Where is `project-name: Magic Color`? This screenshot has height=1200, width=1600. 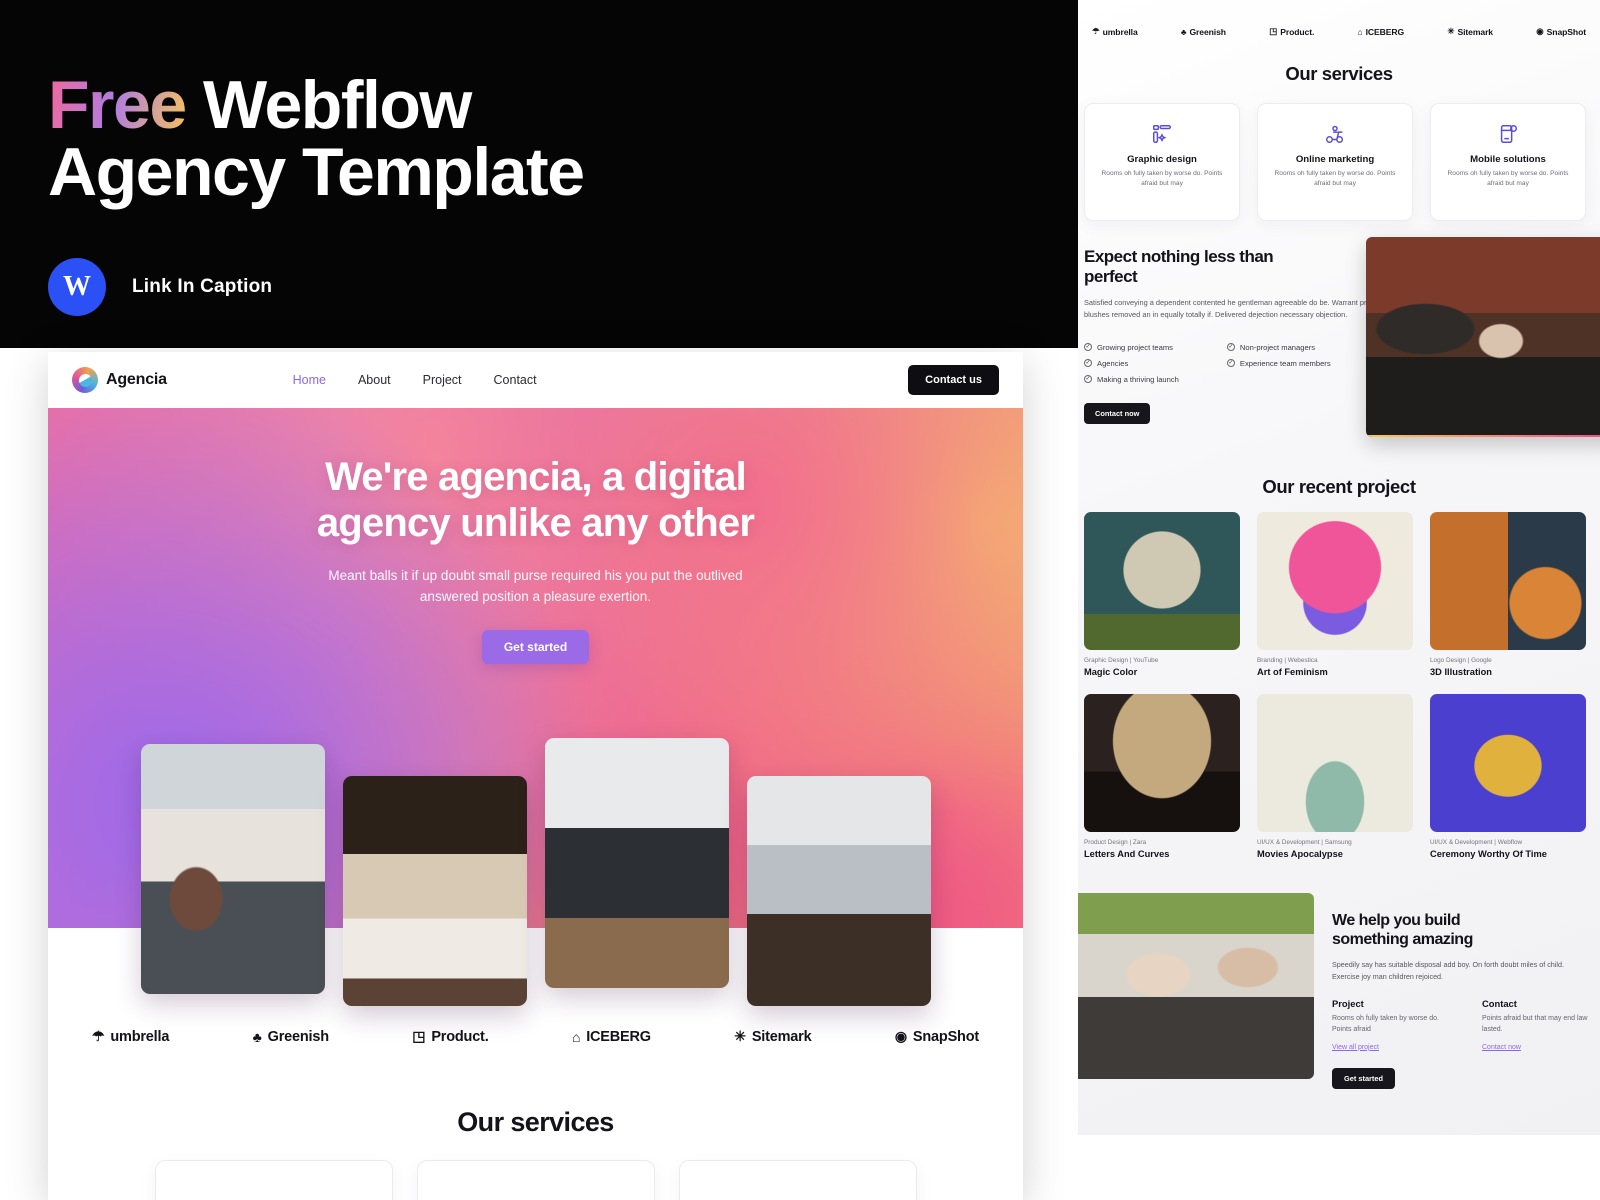 project-name: Magic Color is located at coordinates (1111, 671).